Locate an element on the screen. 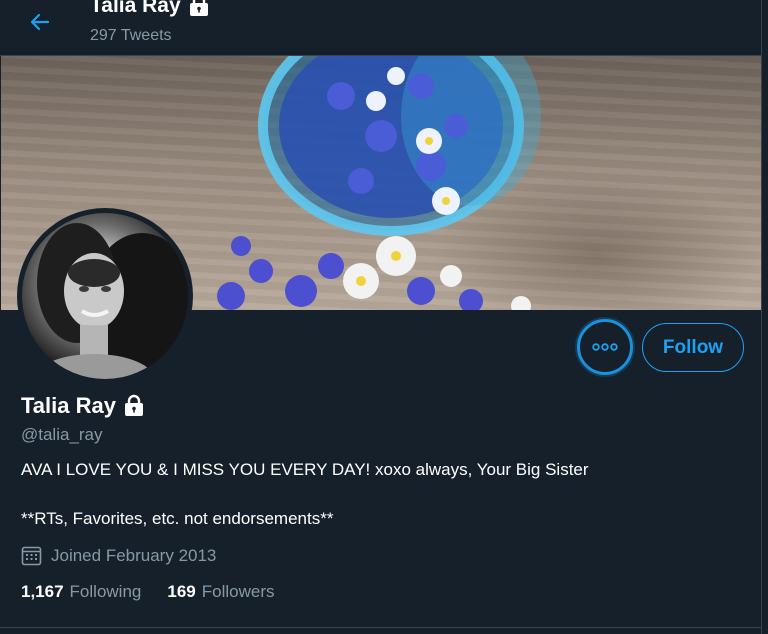  avatar is located at coordinates (105, 296).